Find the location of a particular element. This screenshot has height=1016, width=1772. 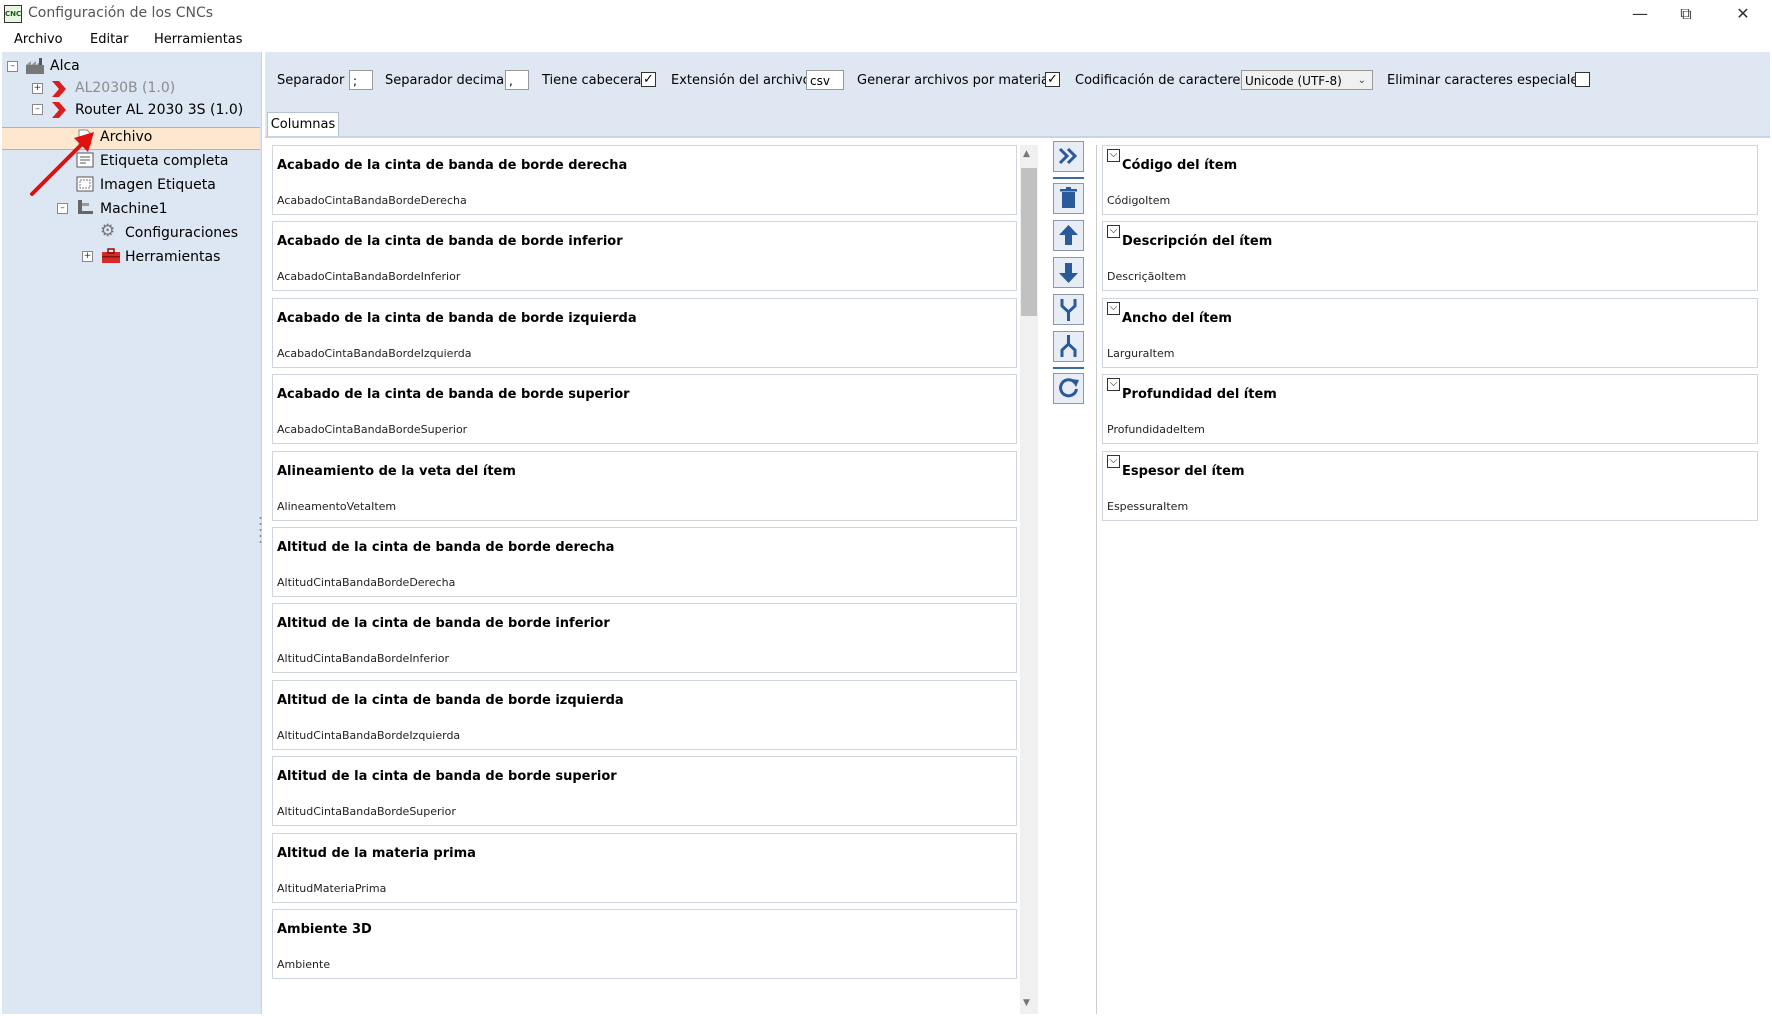

minimize-button: — is located at coordinates (1640, 14).